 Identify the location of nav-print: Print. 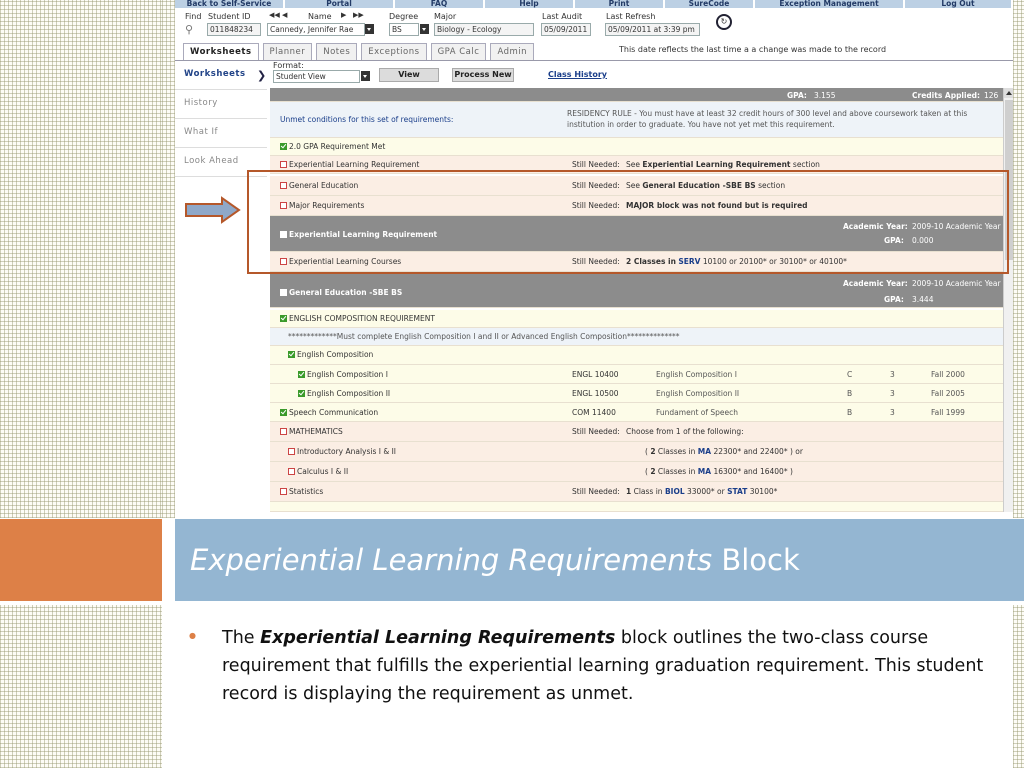
(620, 4).